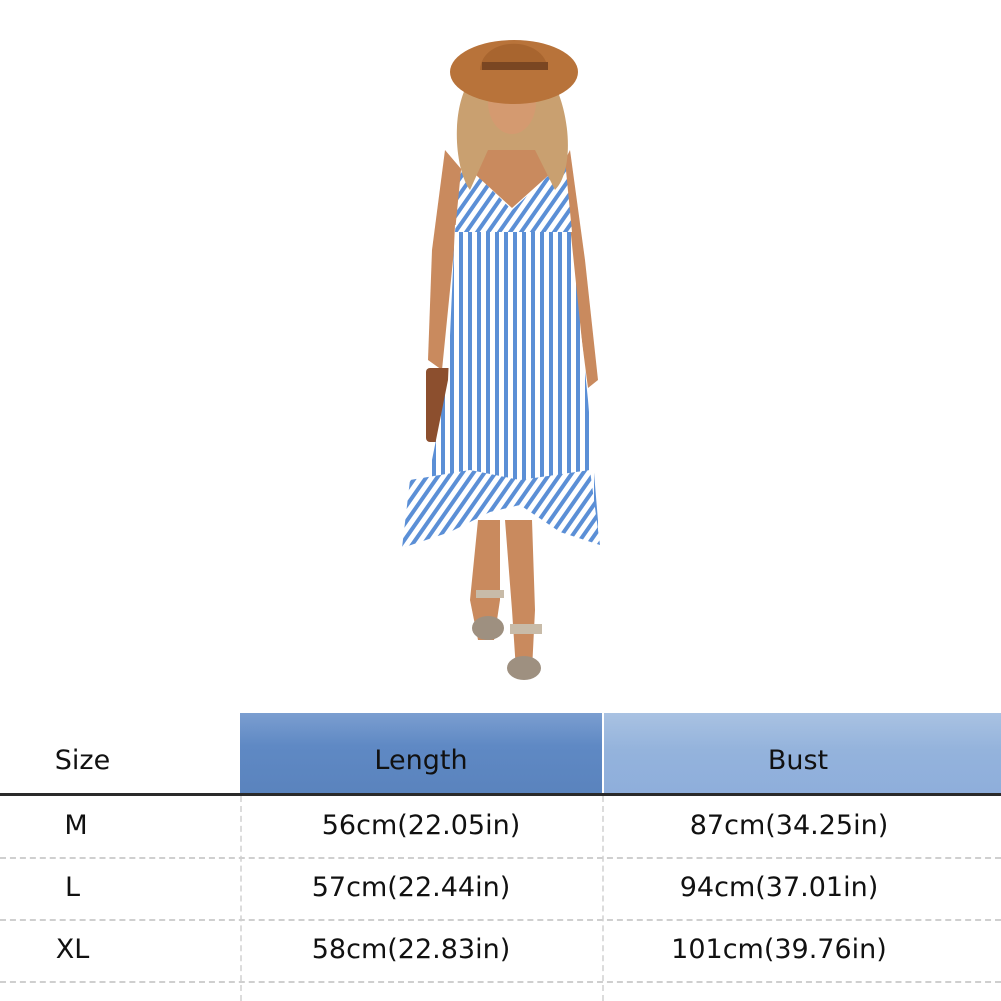 The image size is (1001, 1001). I want to click on size-cell: M, so click(76, 825).